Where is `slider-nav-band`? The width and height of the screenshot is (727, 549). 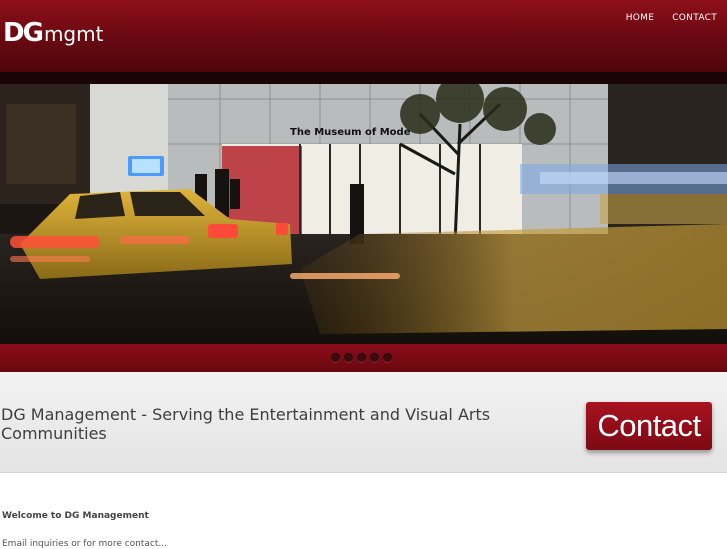
slider-nav-band is located at coordinates (363, 358).